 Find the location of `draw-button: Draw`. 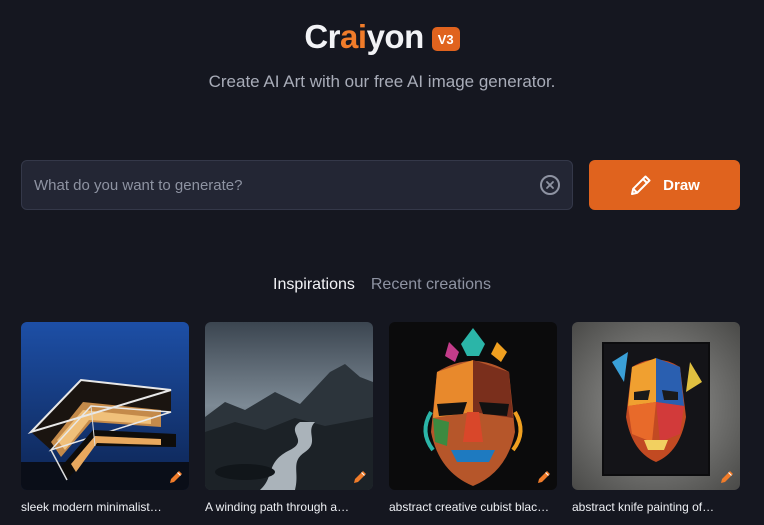

draw-button: Draw is located at coordinates (664, 185).